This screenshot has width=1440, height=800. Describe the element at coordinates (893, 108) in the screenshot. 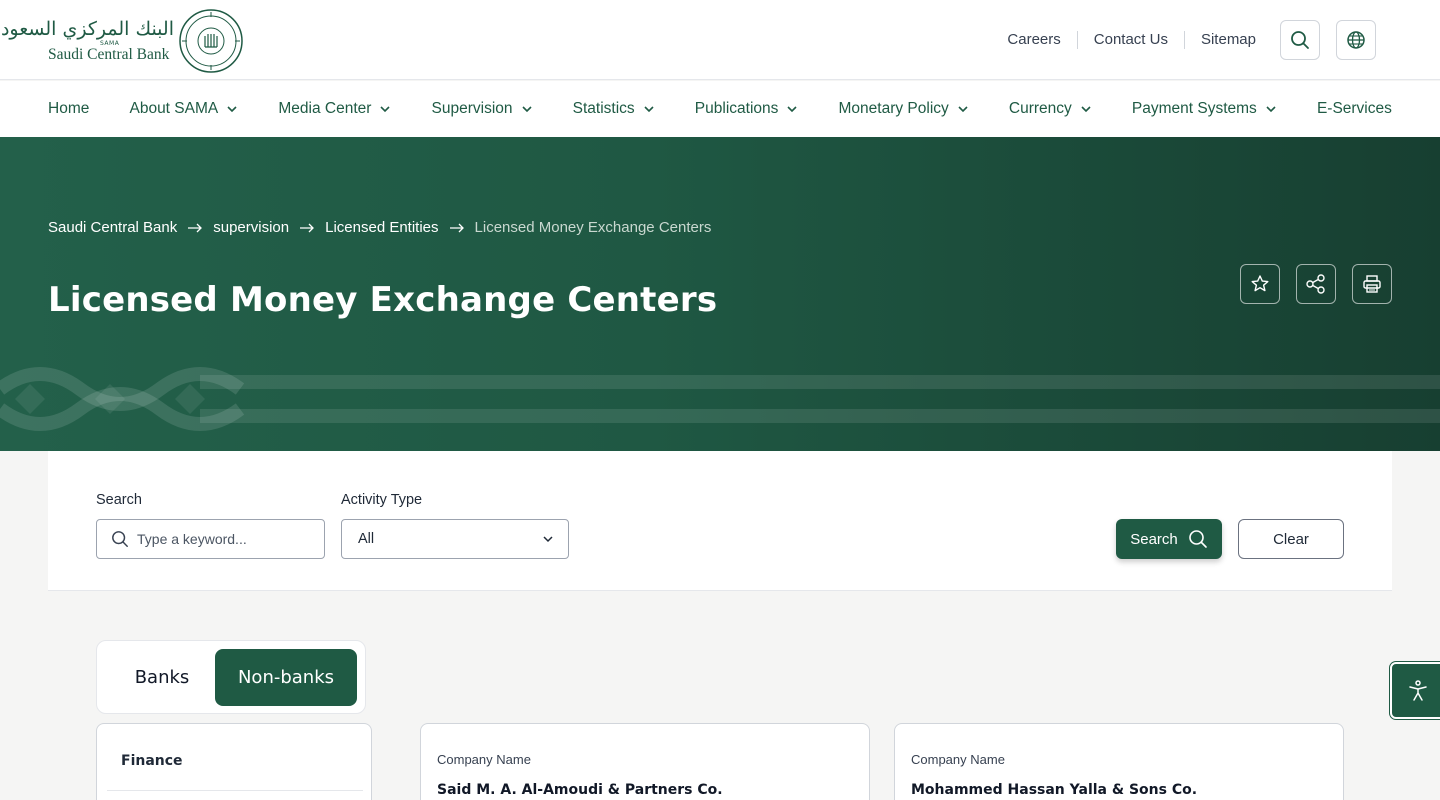

I see `nav-item-label: Monetary Policy` at that location.